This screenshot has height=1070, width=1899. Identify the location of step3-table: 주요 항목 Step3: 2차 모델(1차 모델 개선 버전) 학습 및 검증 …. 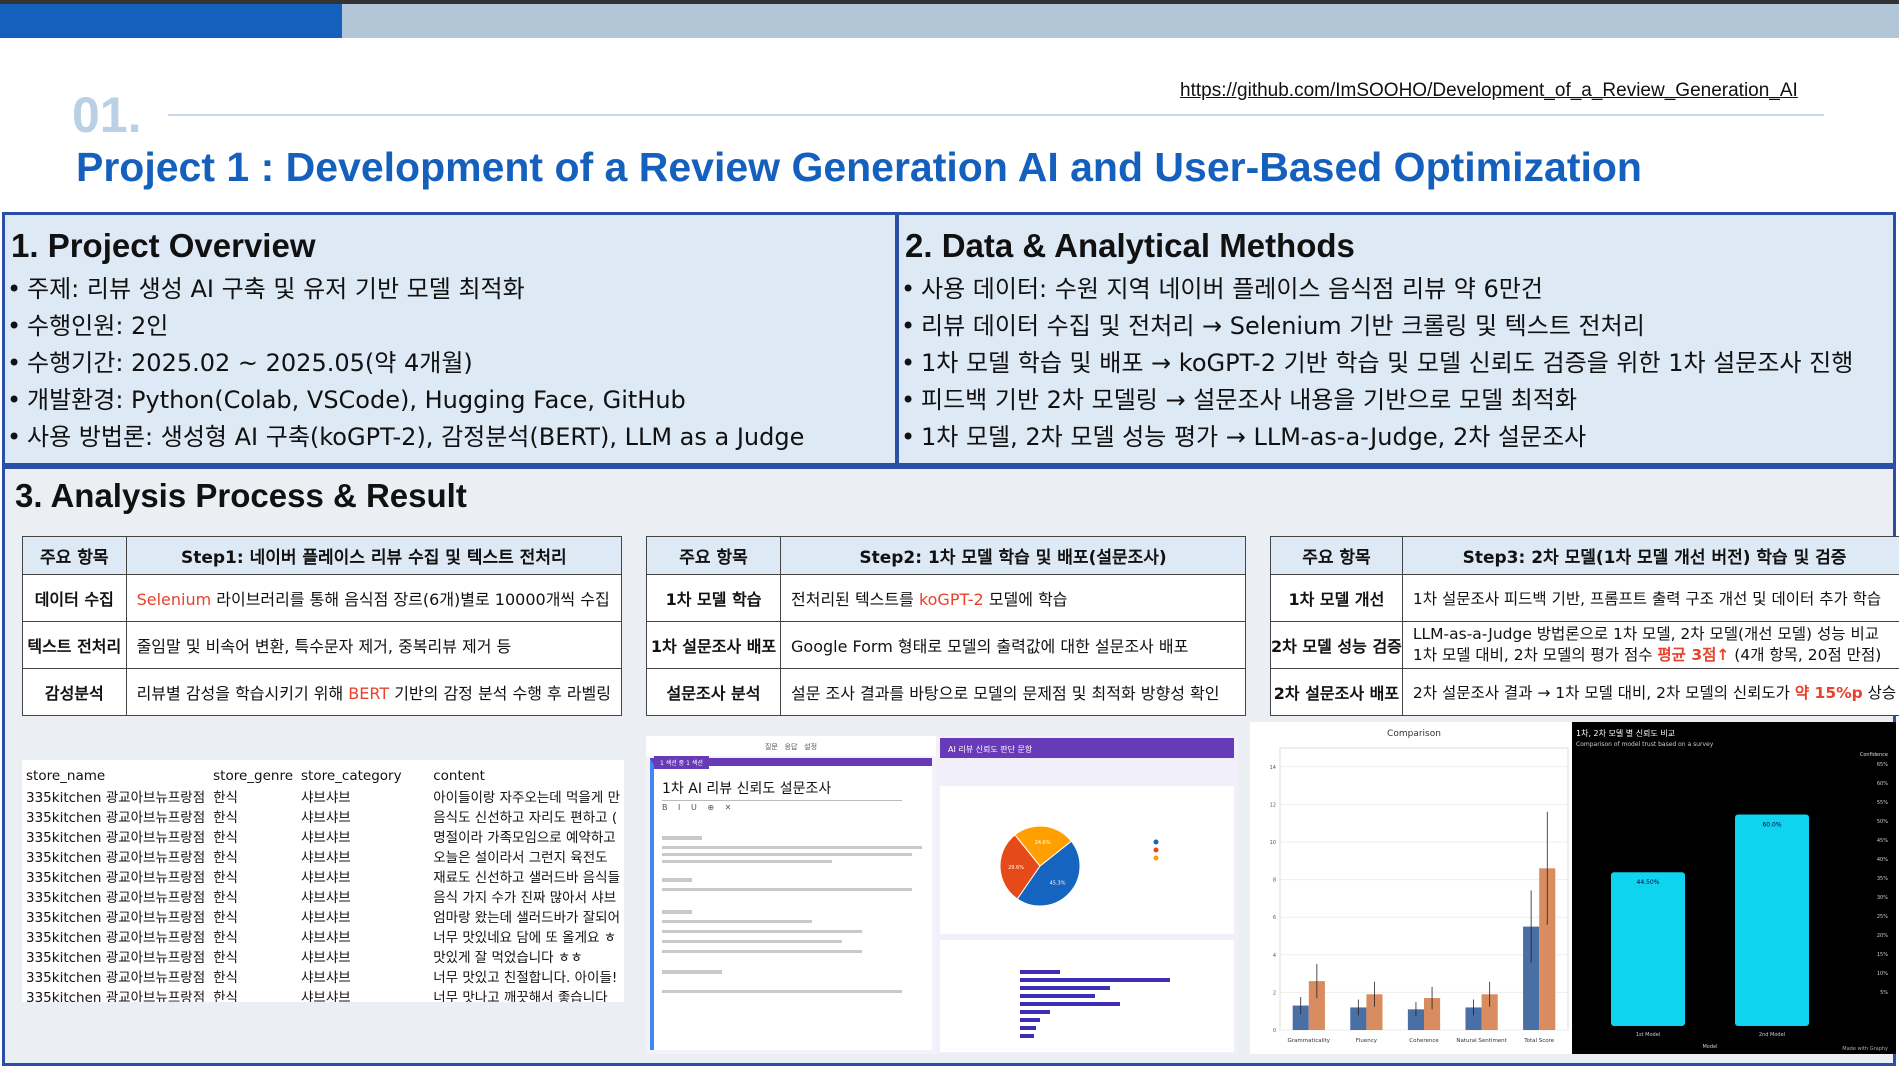
(1584, 626).